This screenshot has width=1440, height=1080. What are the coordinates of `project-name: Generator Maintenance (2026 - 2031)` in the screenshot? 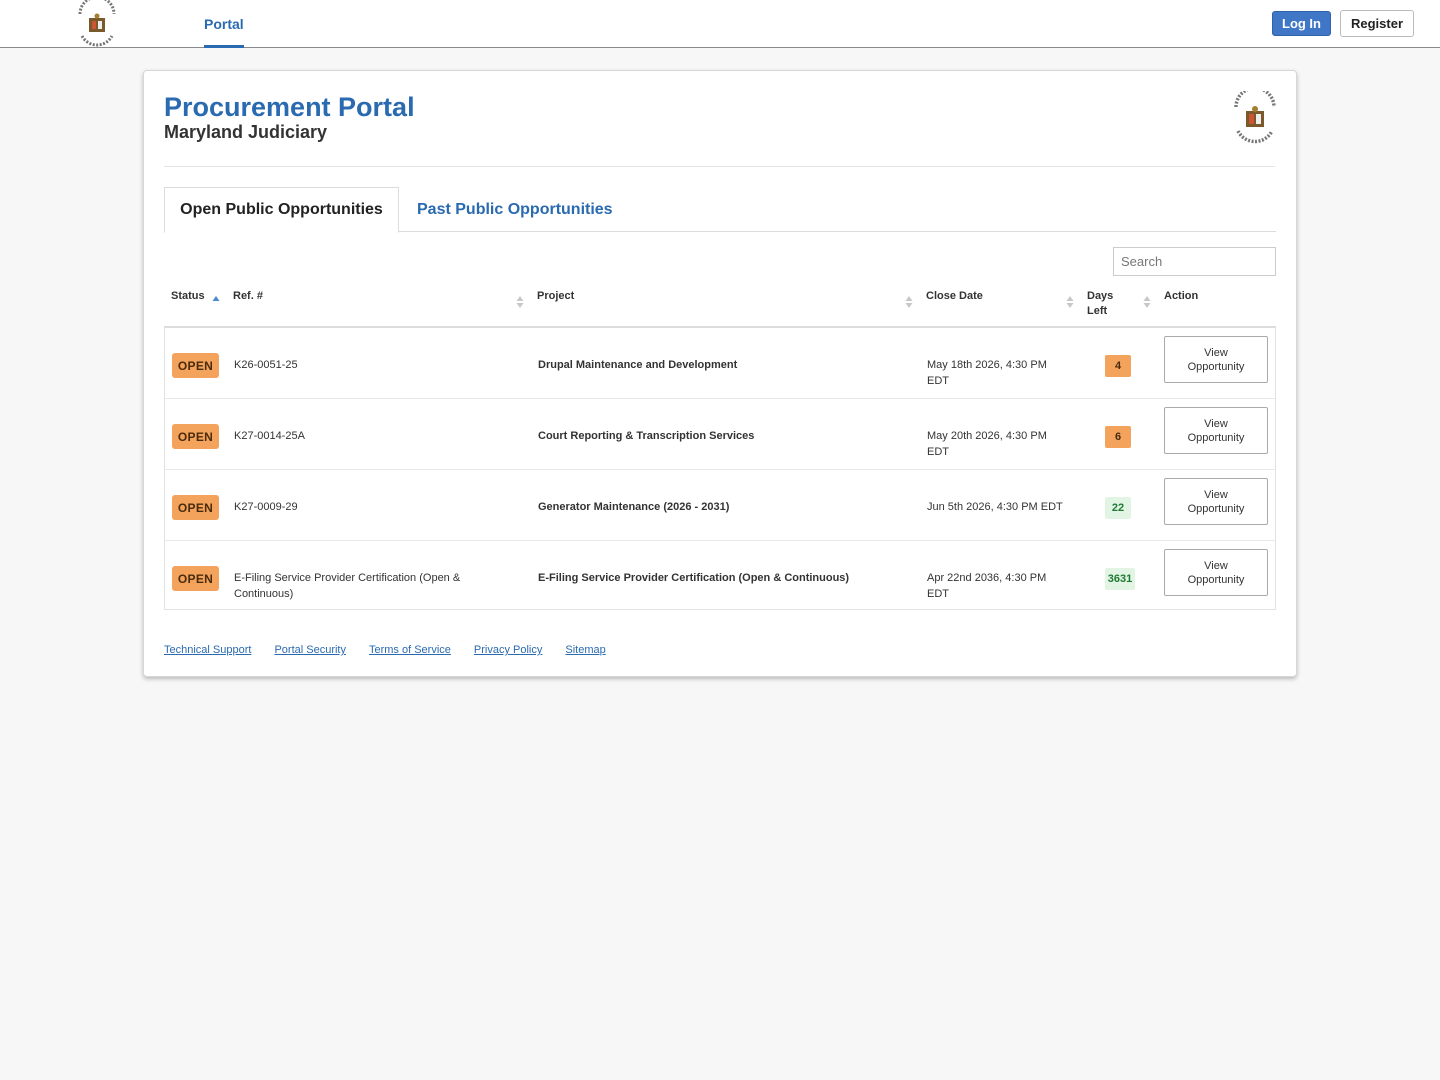 It's located at (634, 507).